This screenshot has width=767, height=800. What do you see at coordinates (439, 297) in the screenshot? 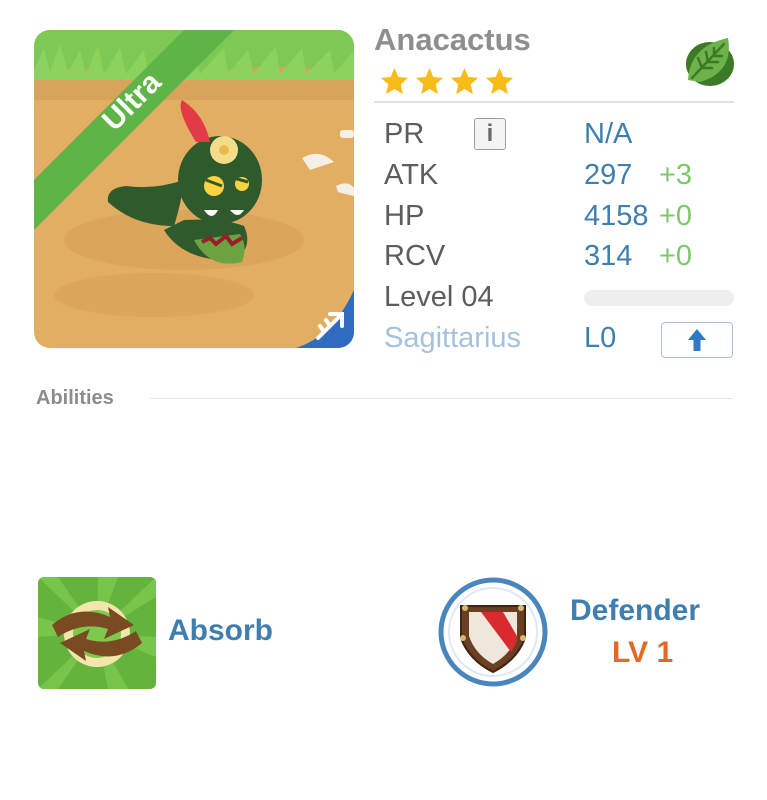
I see `level-label: Level 04` at bounding box center [439, 297].